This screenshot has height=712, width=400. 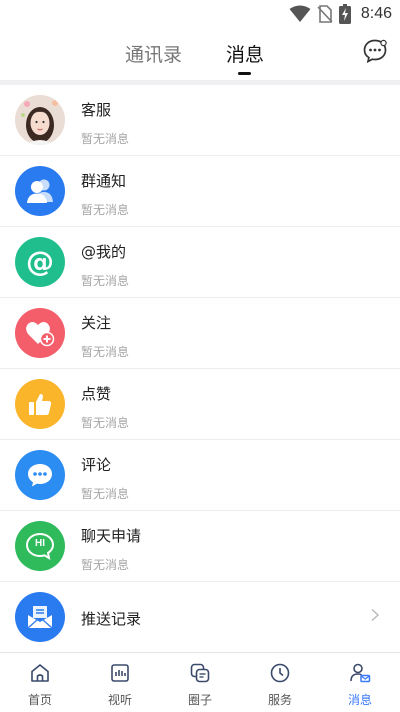 I want to click on media-icon, so click(x=120, y=673).